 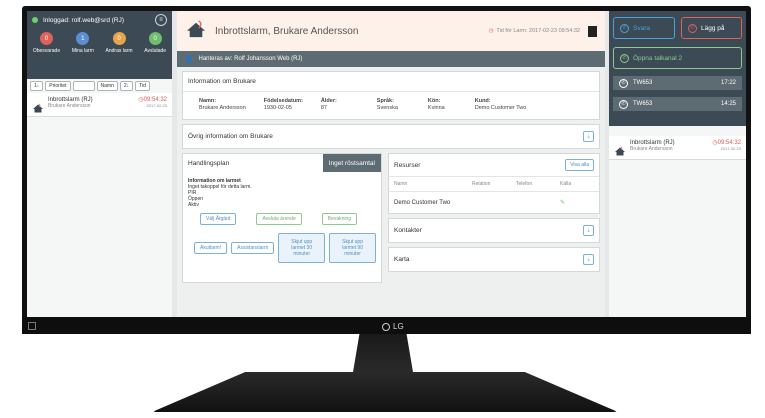 What do you see at coordinates (161, 20) in the screenshot?
I see `menu-icon: ≡` at bounding box center [161, 20].